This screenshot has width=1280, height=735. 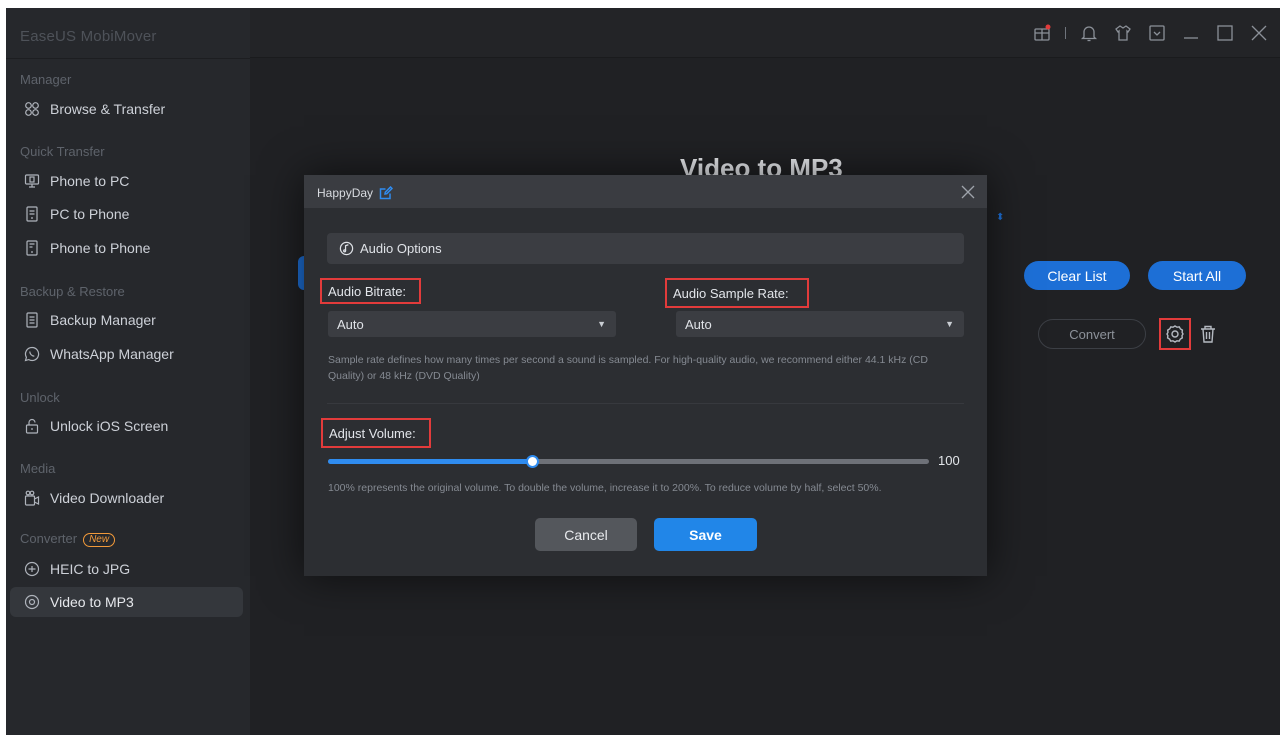 I want to click on sidebar-item-label: WhatsApp Manager, so click(x=112, y=354).